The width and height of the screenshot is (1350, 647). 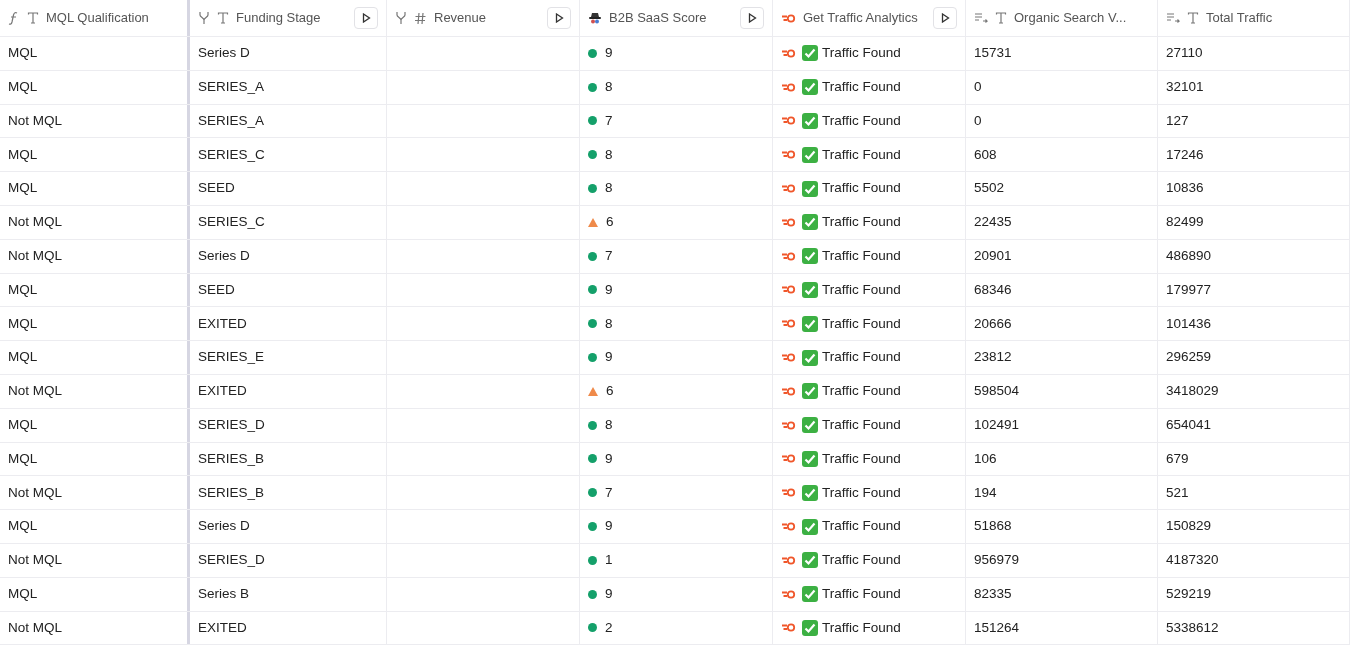 I want to click on table-cell-text: 68346, so click(x=993, y=289).